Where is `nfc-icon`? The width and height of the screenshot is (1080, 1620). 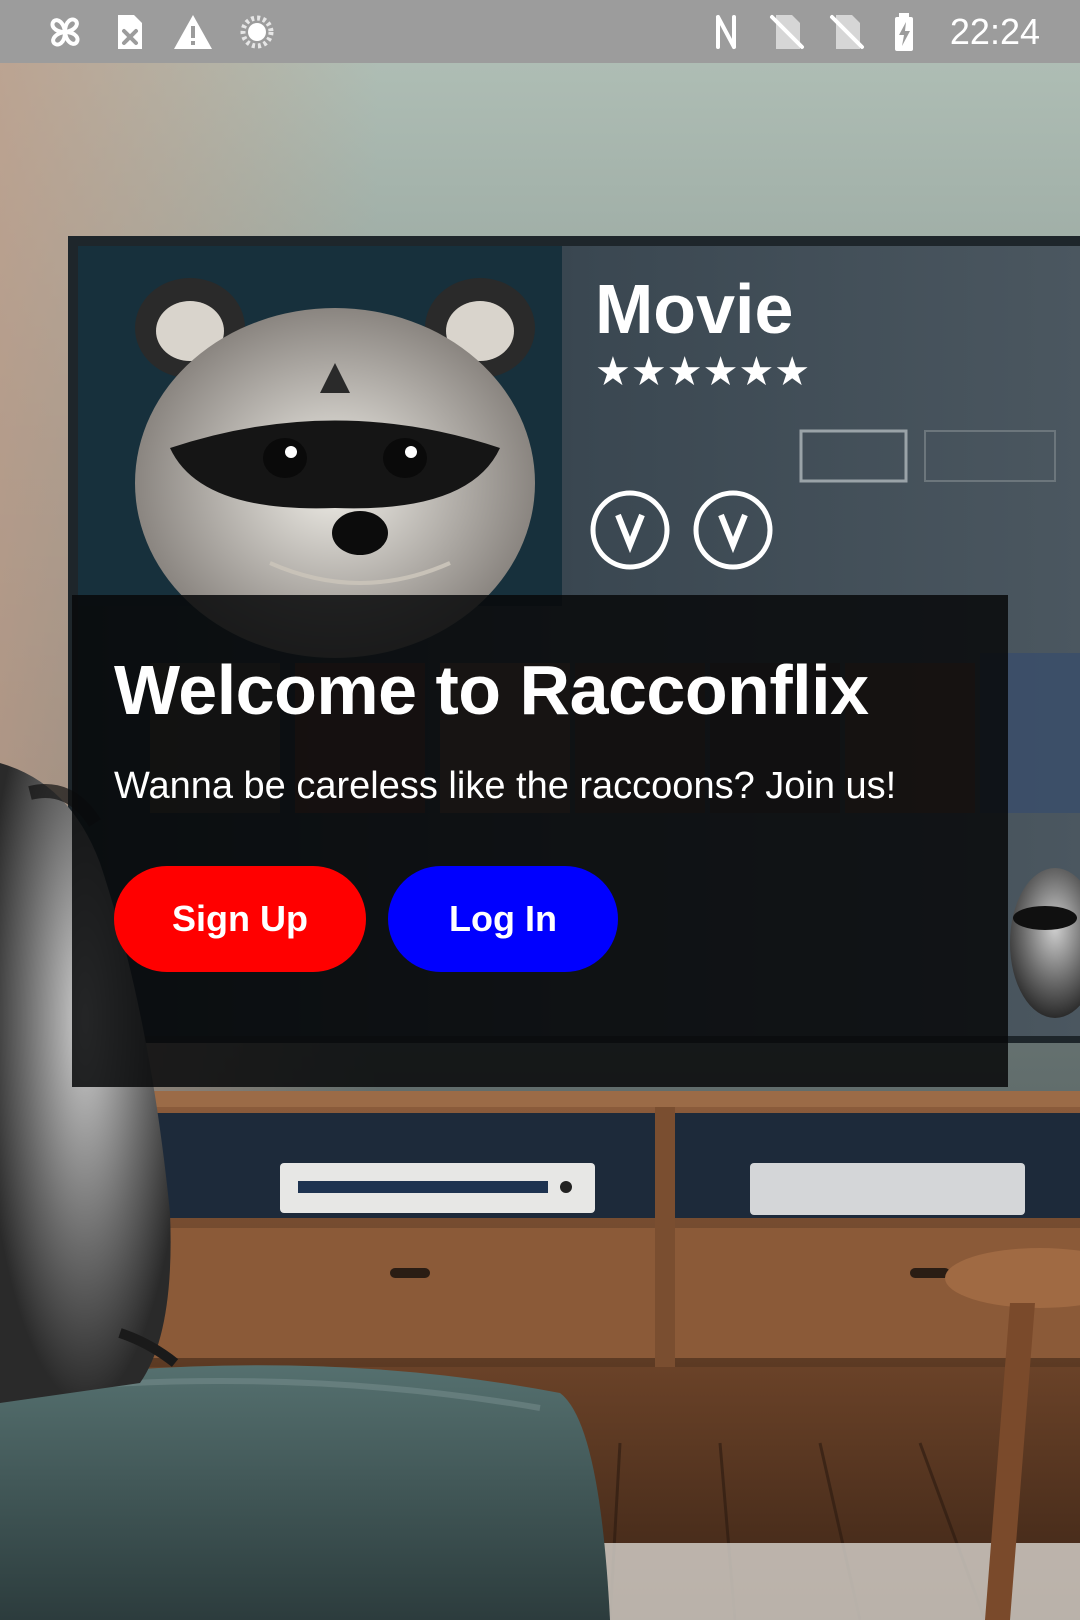
nfc-icon is located at coordinates (725, 31).